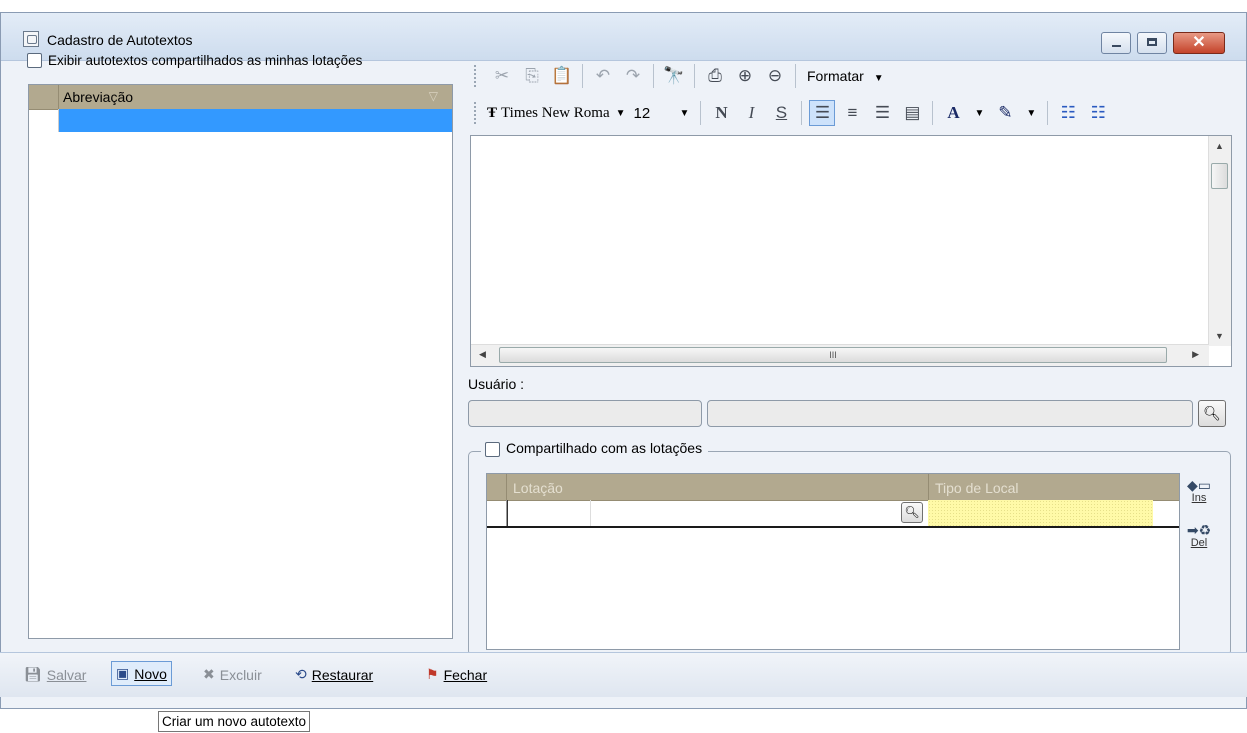  I want to click on numbered-list-icon: ☷, so click(1098, 113).